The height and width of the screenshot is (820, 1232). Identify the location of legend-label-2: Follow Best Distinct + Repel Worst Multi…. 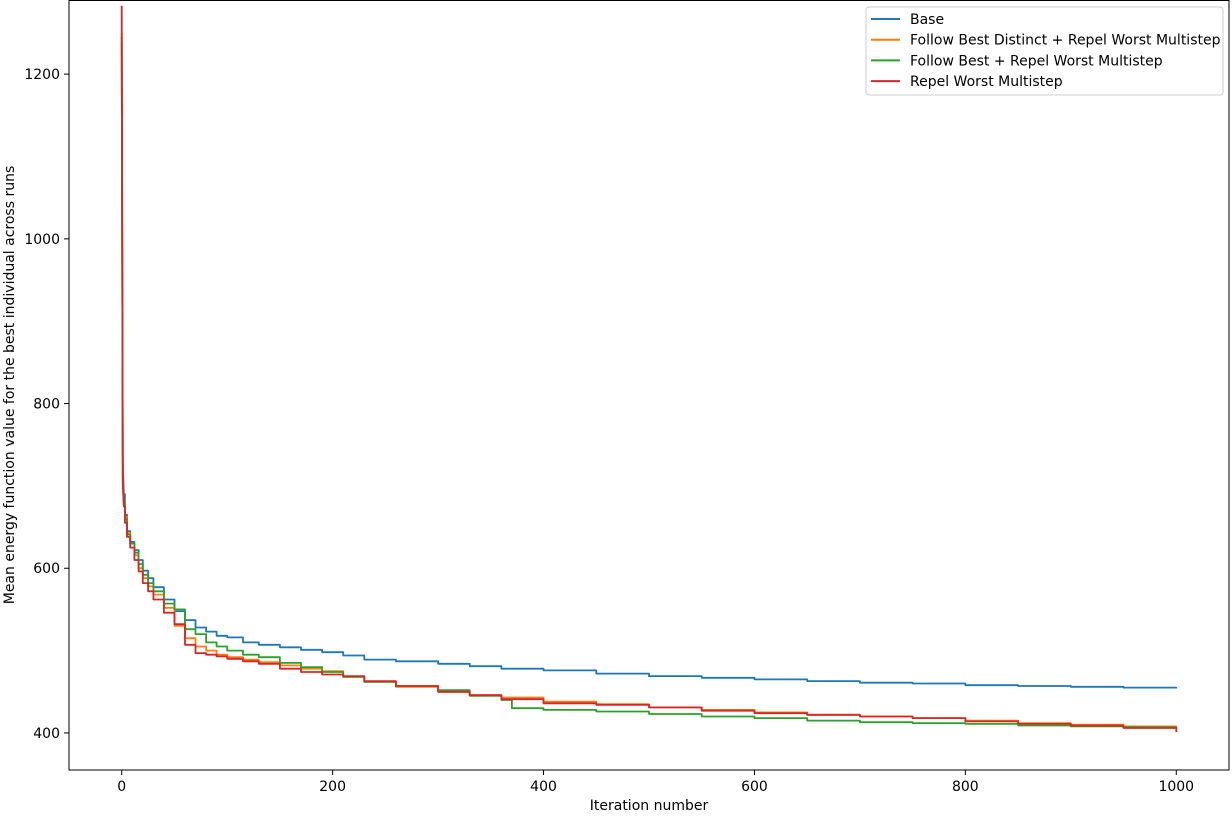
(1065, 41).